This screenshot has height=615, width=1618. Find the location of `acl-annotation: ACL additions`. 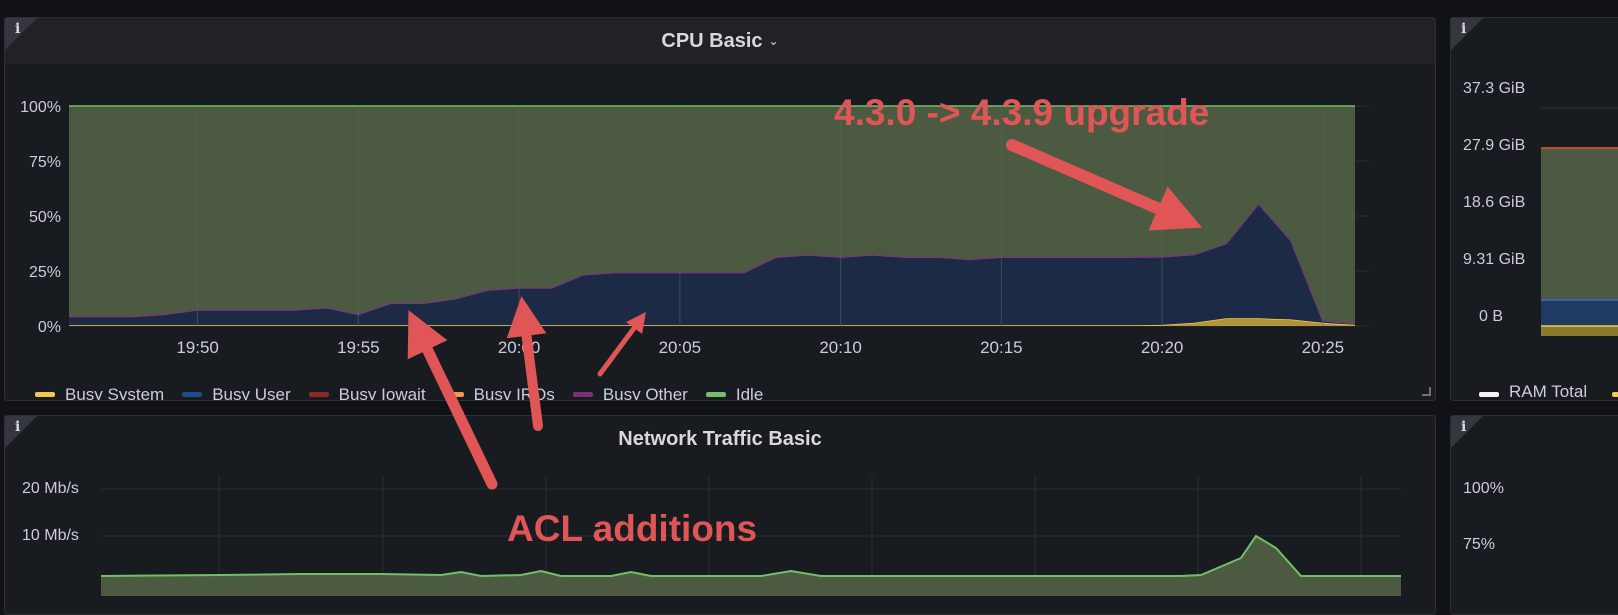

acl-annotation: ACL additions is located at coordinates (632, 528).